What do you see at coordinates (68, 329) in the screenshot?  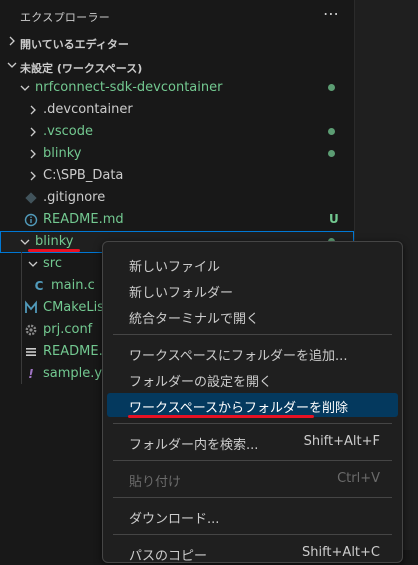 I see `tree-item-label: prj.conf` at bounding box center [68, 329].